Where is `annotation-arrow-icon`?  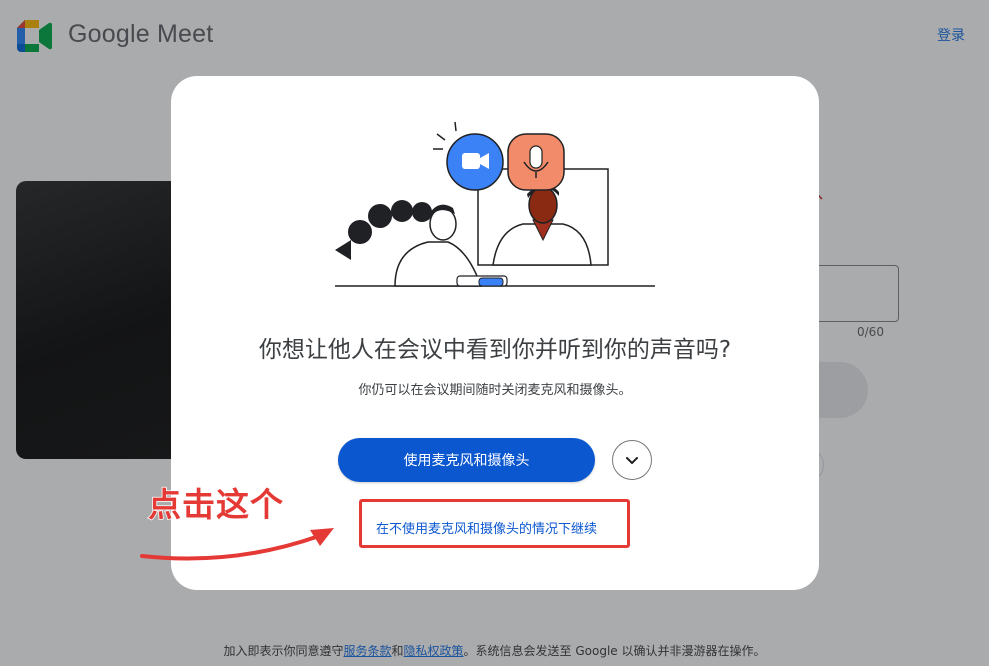 annotation-arrow-icon is located at coordinates (237, 544).